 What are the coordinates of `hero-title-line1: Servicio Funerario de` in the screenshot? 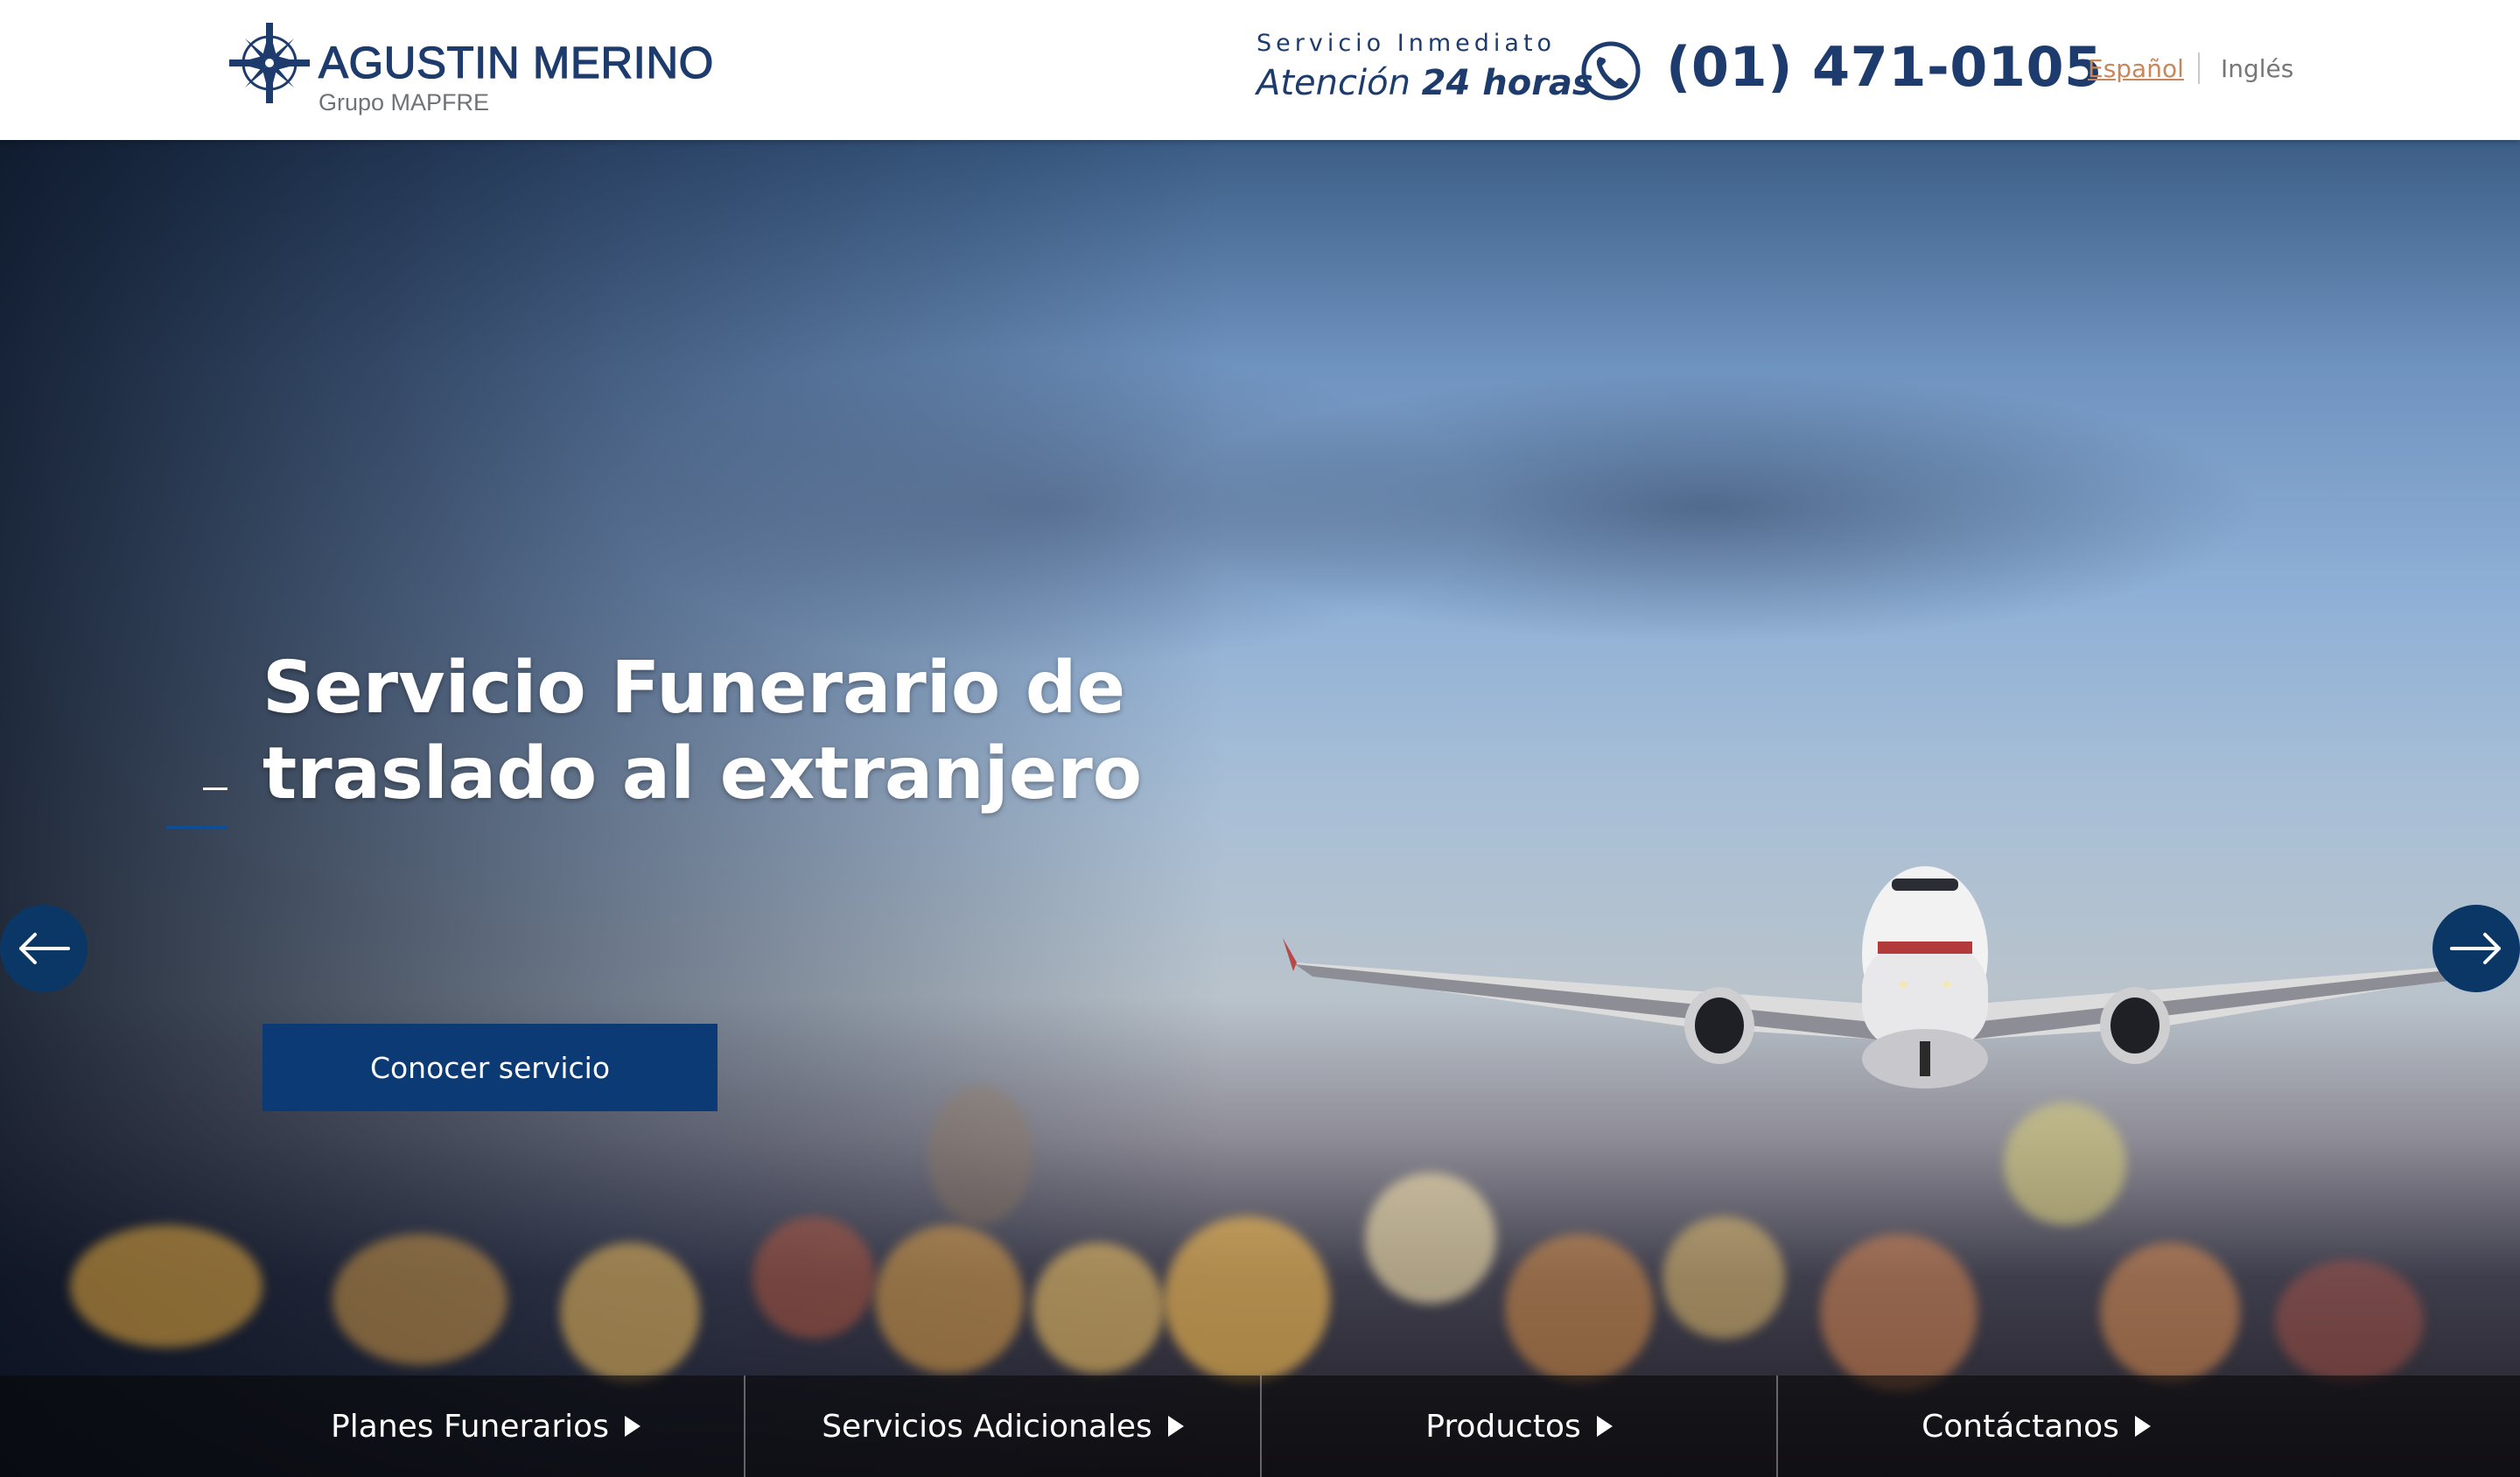 It's located at (694, 688).